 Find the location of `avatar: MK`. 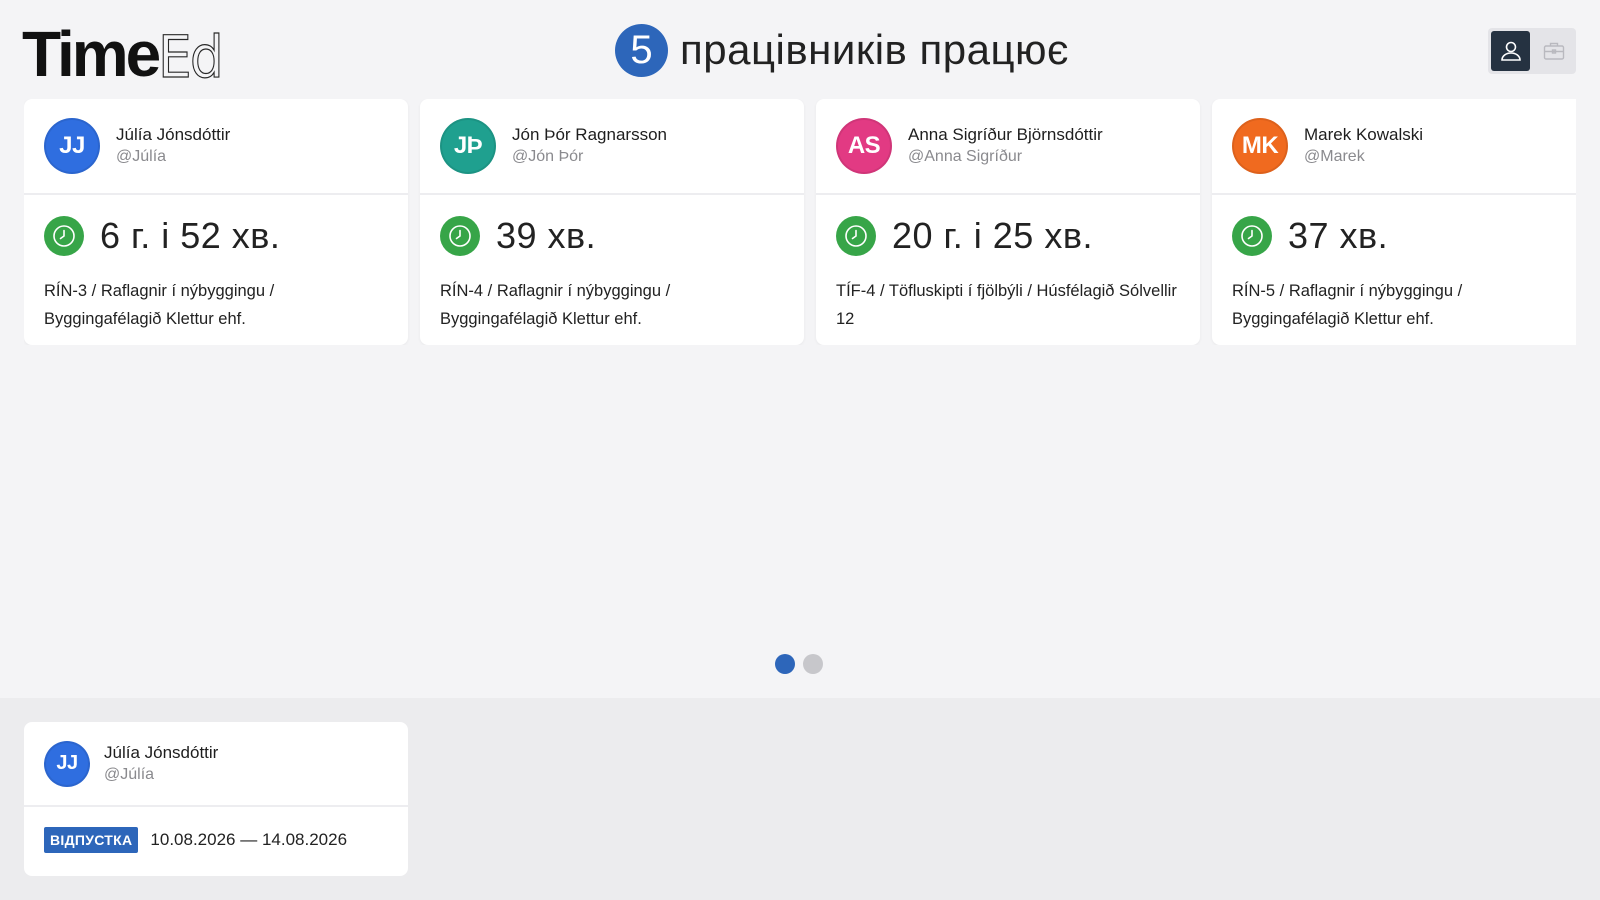

avatar: MK is located at coordinates (1260, 146).